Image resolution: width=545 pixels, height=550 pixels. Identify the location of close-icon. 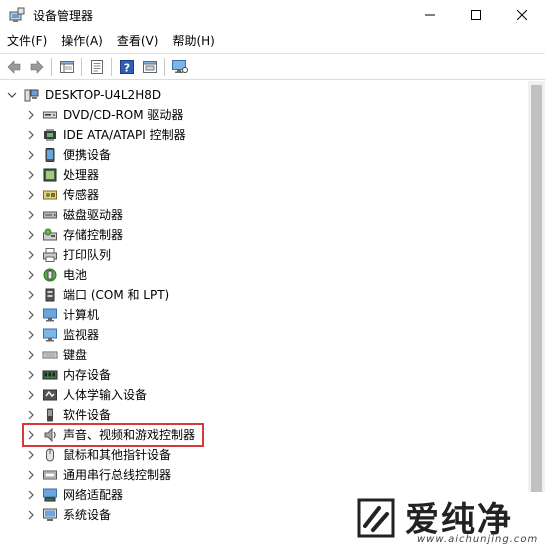
(522, 15).